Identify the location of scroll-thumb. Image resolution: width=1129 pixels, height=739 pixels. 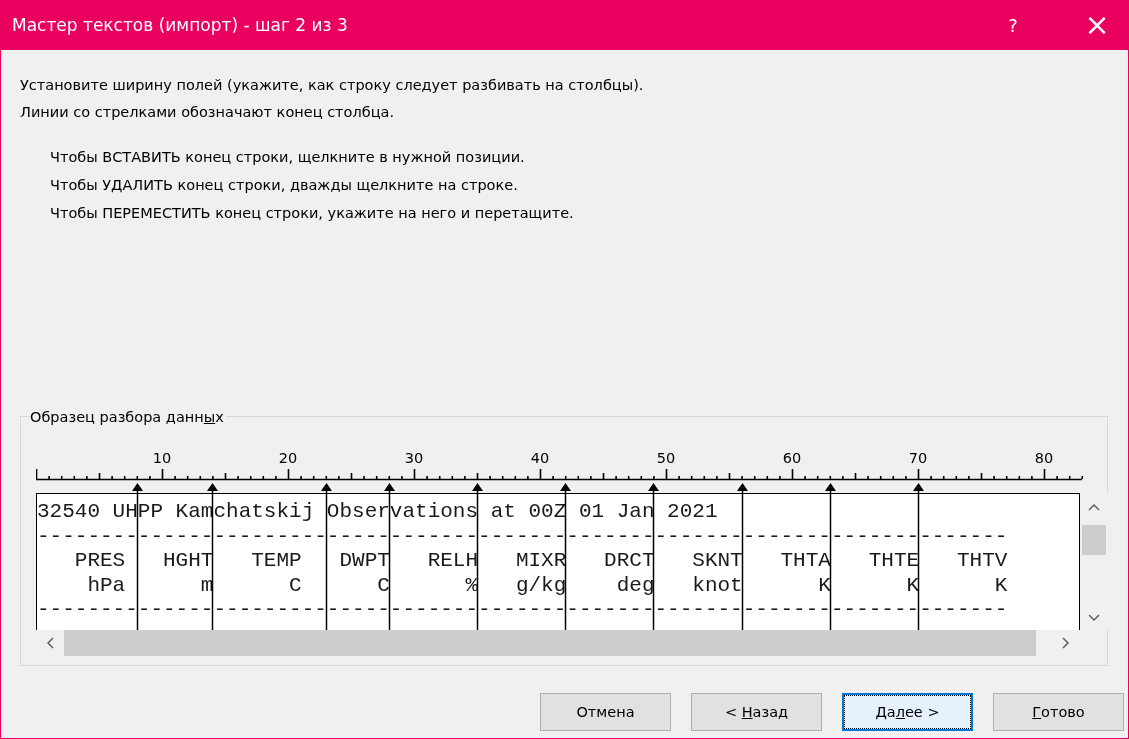
(1094, 540).